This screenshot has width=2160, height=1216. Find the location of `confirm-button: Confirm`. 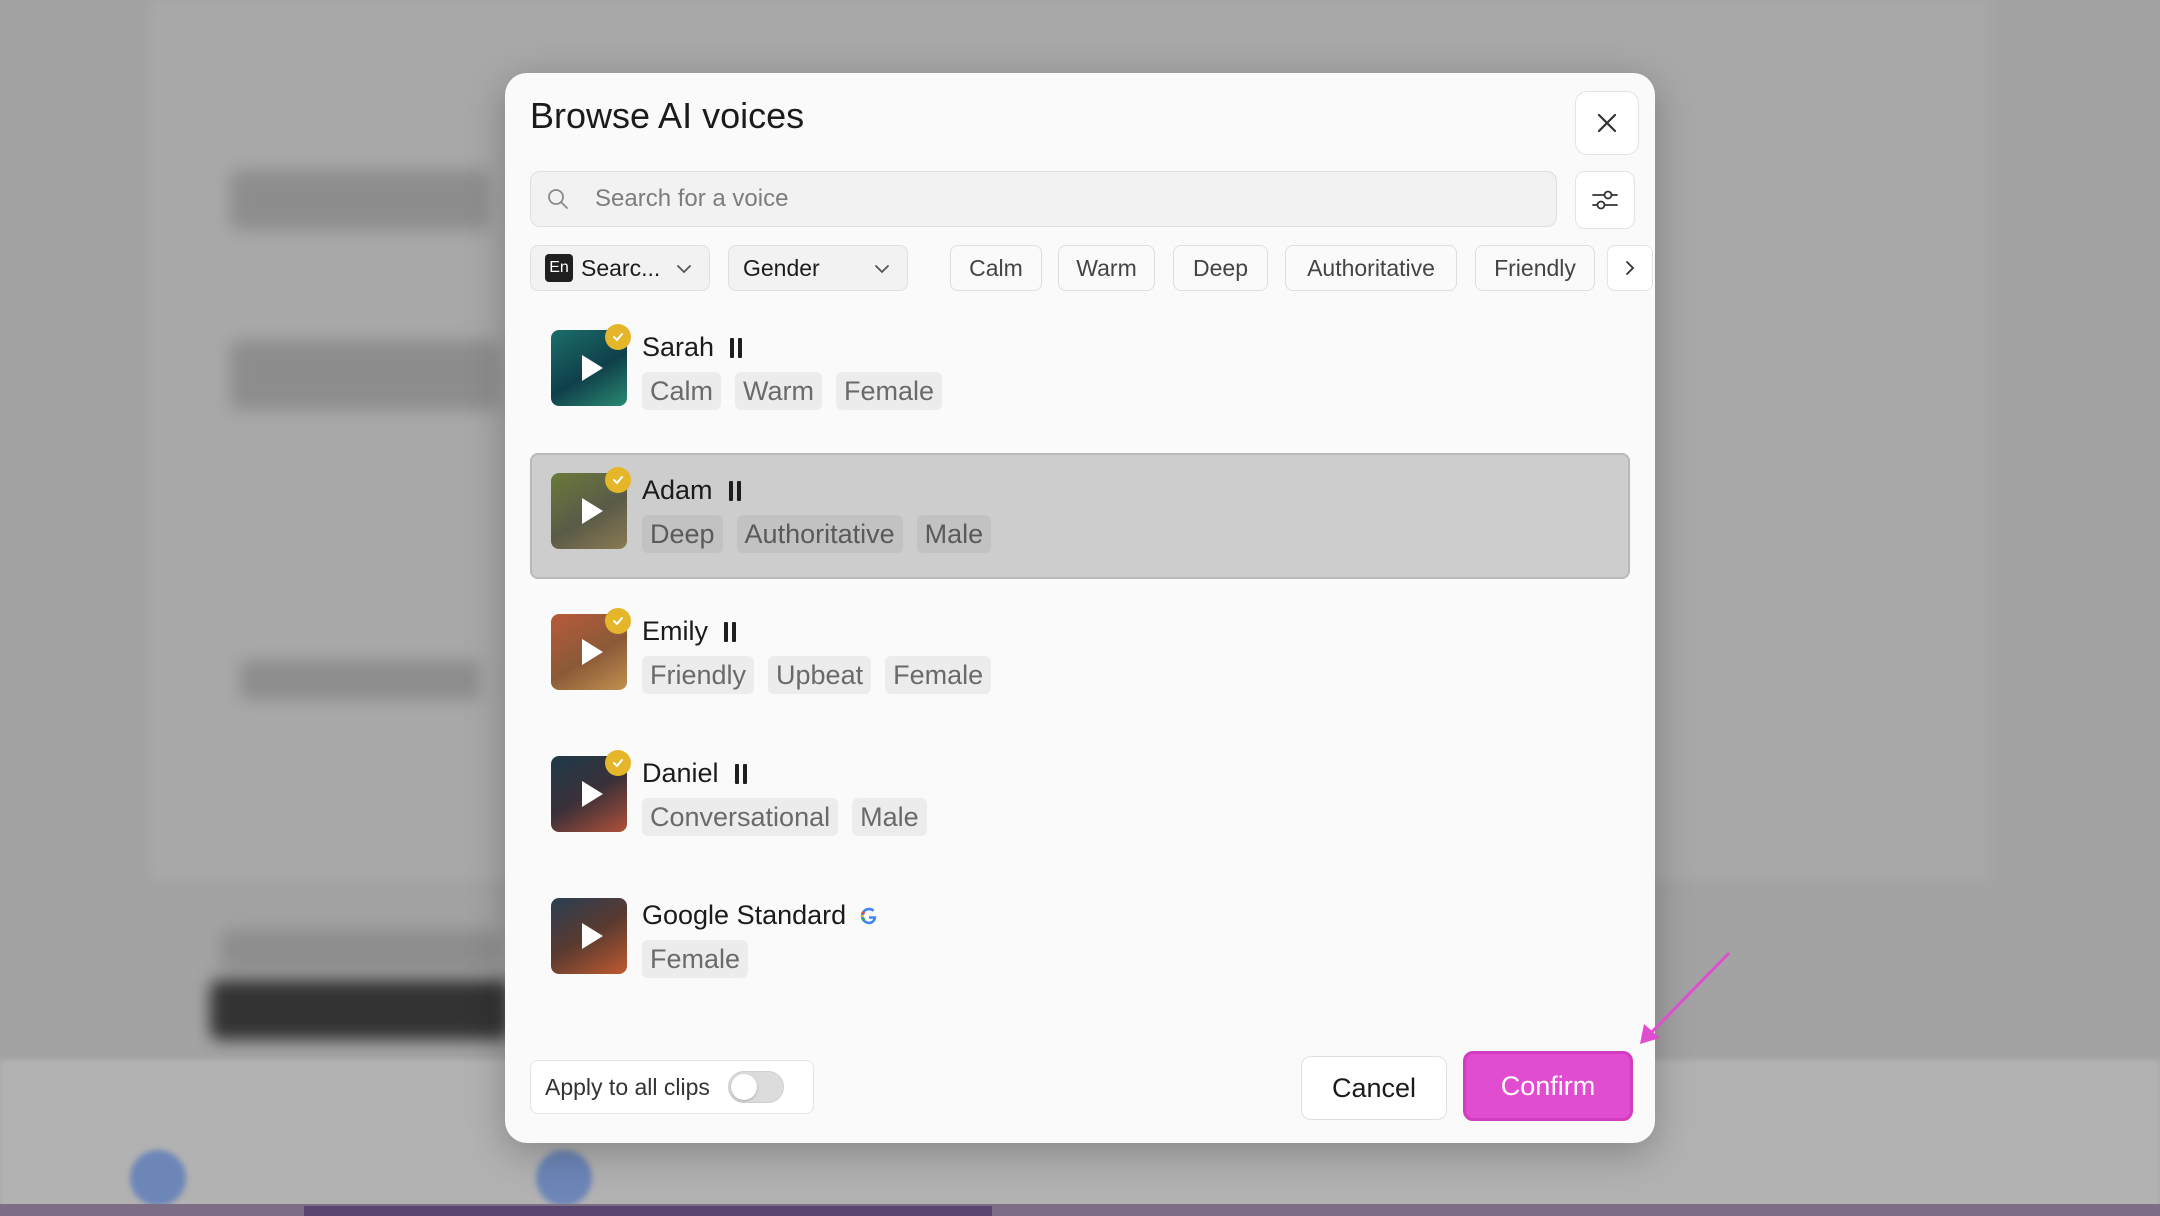

confirm-button: Confirm is located at coordinates (1548, 1086).